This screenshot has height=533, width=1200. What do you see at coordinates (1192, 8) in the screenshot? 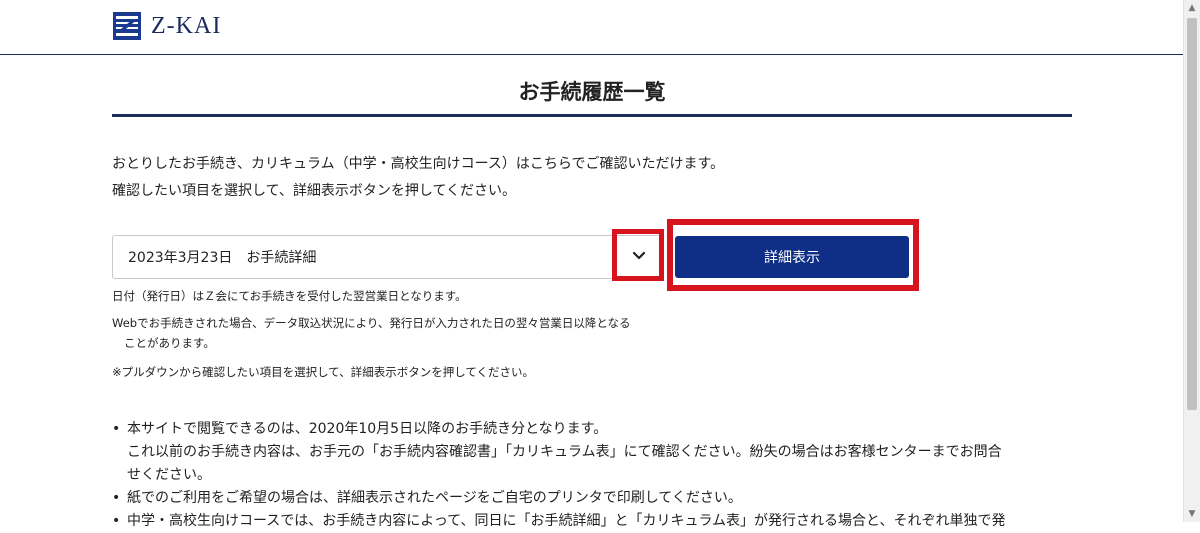
I see `scroll-up-arrow-icon: ▲` at bounding box center [1192, 8].